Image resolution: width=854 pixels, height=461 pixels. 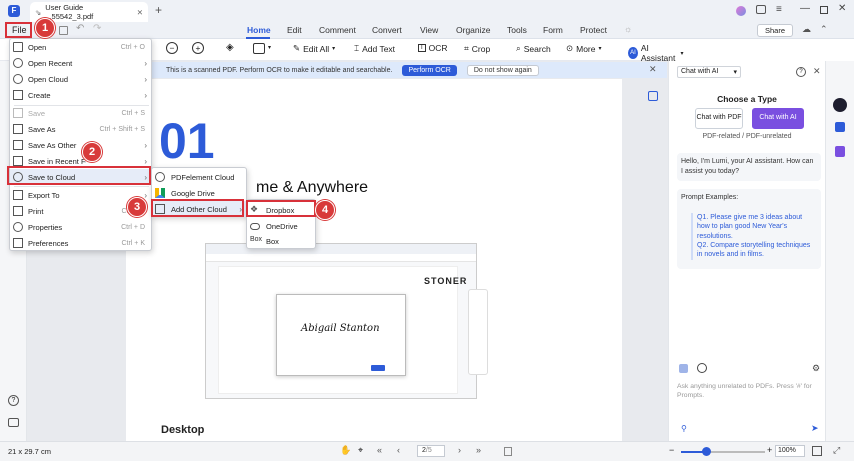 I want to click on mini-ok-button, so click(x=378, y=368).